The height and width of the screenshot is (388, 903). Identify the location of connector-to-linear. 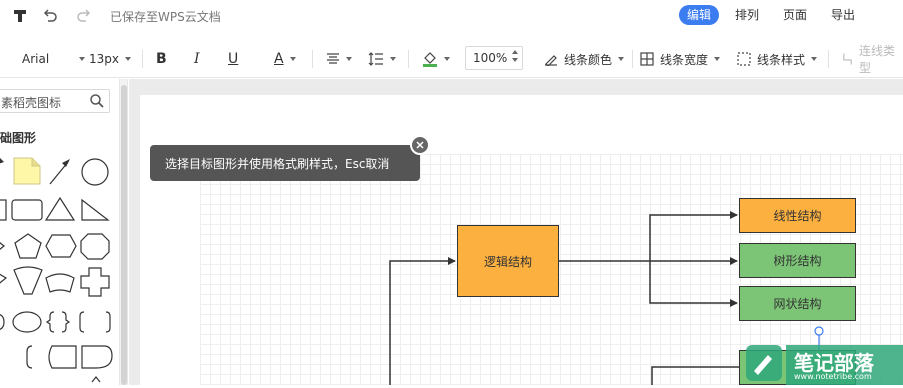
(648, 236).